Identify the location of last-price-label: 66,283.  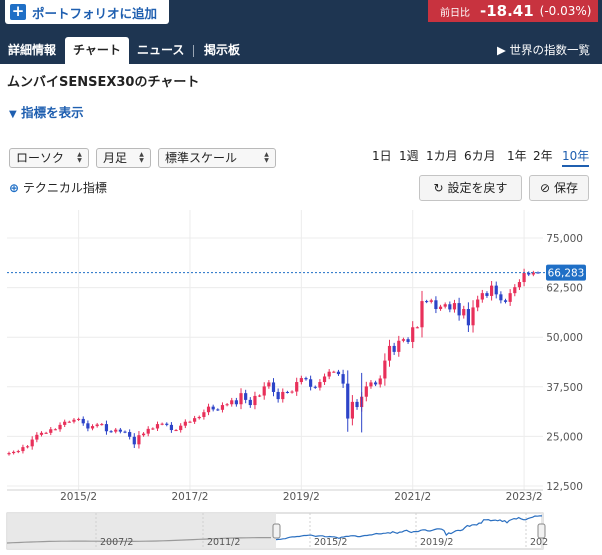
(566, 274).